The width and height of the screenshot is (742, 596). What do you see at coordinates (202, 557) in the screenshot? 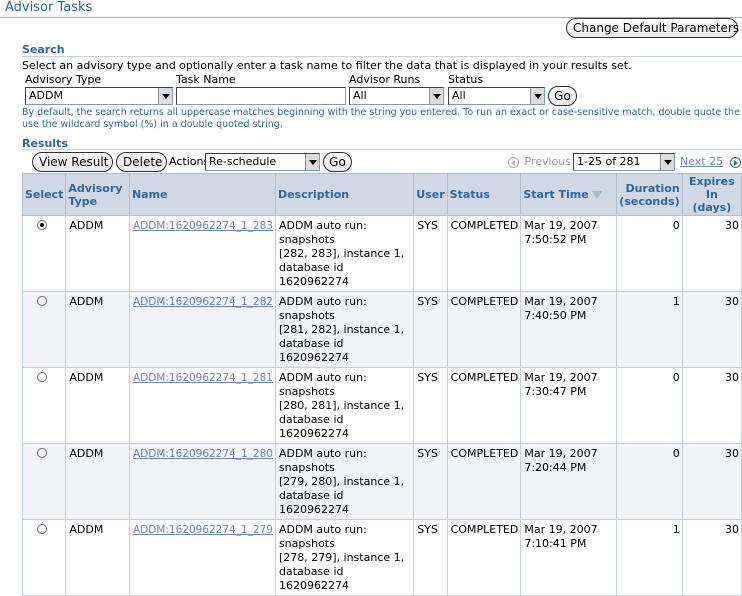
I see `row-name-cell: ADDM:1620962274_1_279` at bounding box center [202, 557].